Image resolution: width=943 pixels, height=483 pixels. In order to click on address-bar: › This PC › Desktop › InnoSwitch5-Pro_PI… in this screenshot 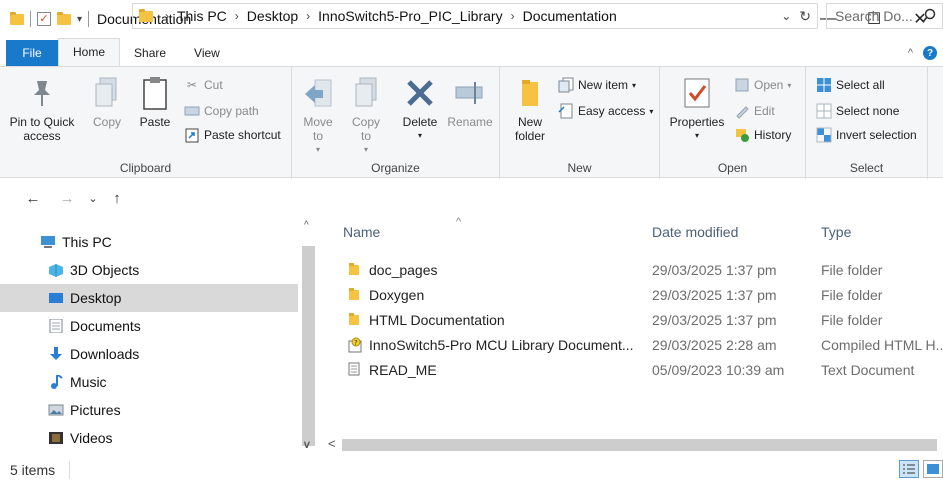, I will do `click(475, 16)`.